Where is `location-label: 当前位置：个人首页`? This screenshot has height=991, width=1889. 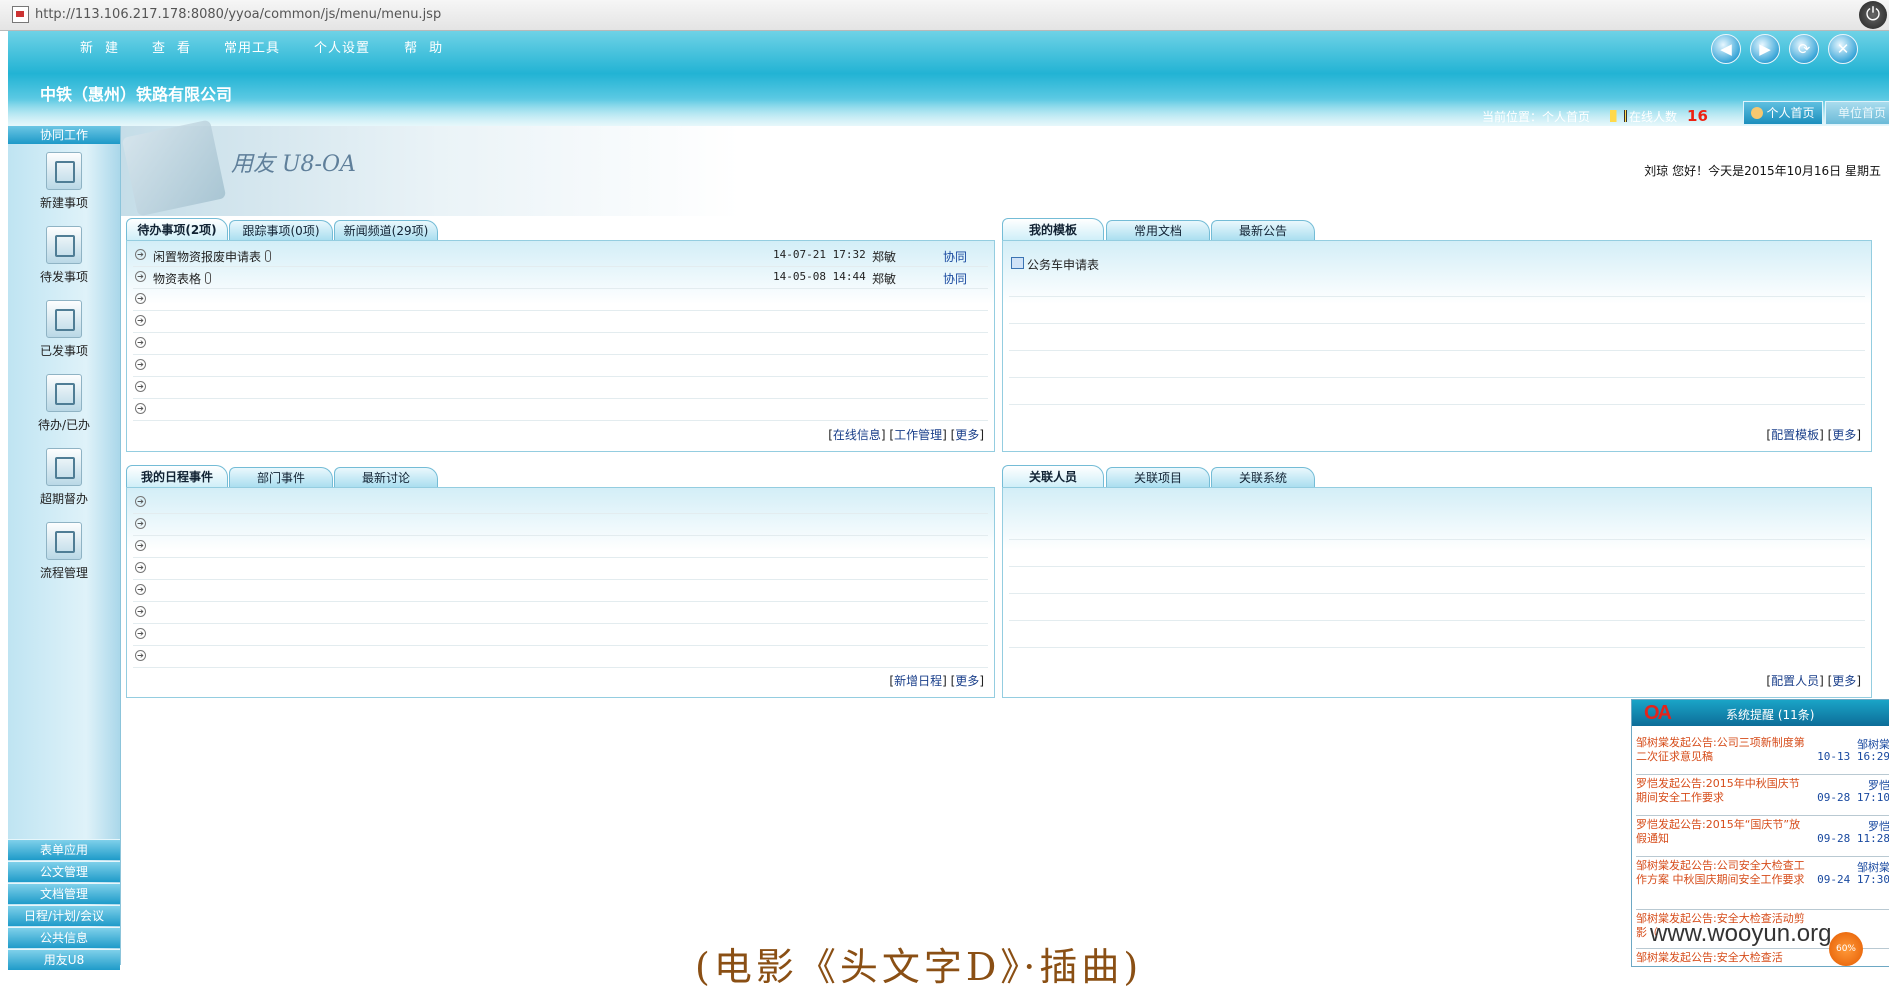
location-label: 当前位置：个人首页 is located at coordinates (1536, 116).